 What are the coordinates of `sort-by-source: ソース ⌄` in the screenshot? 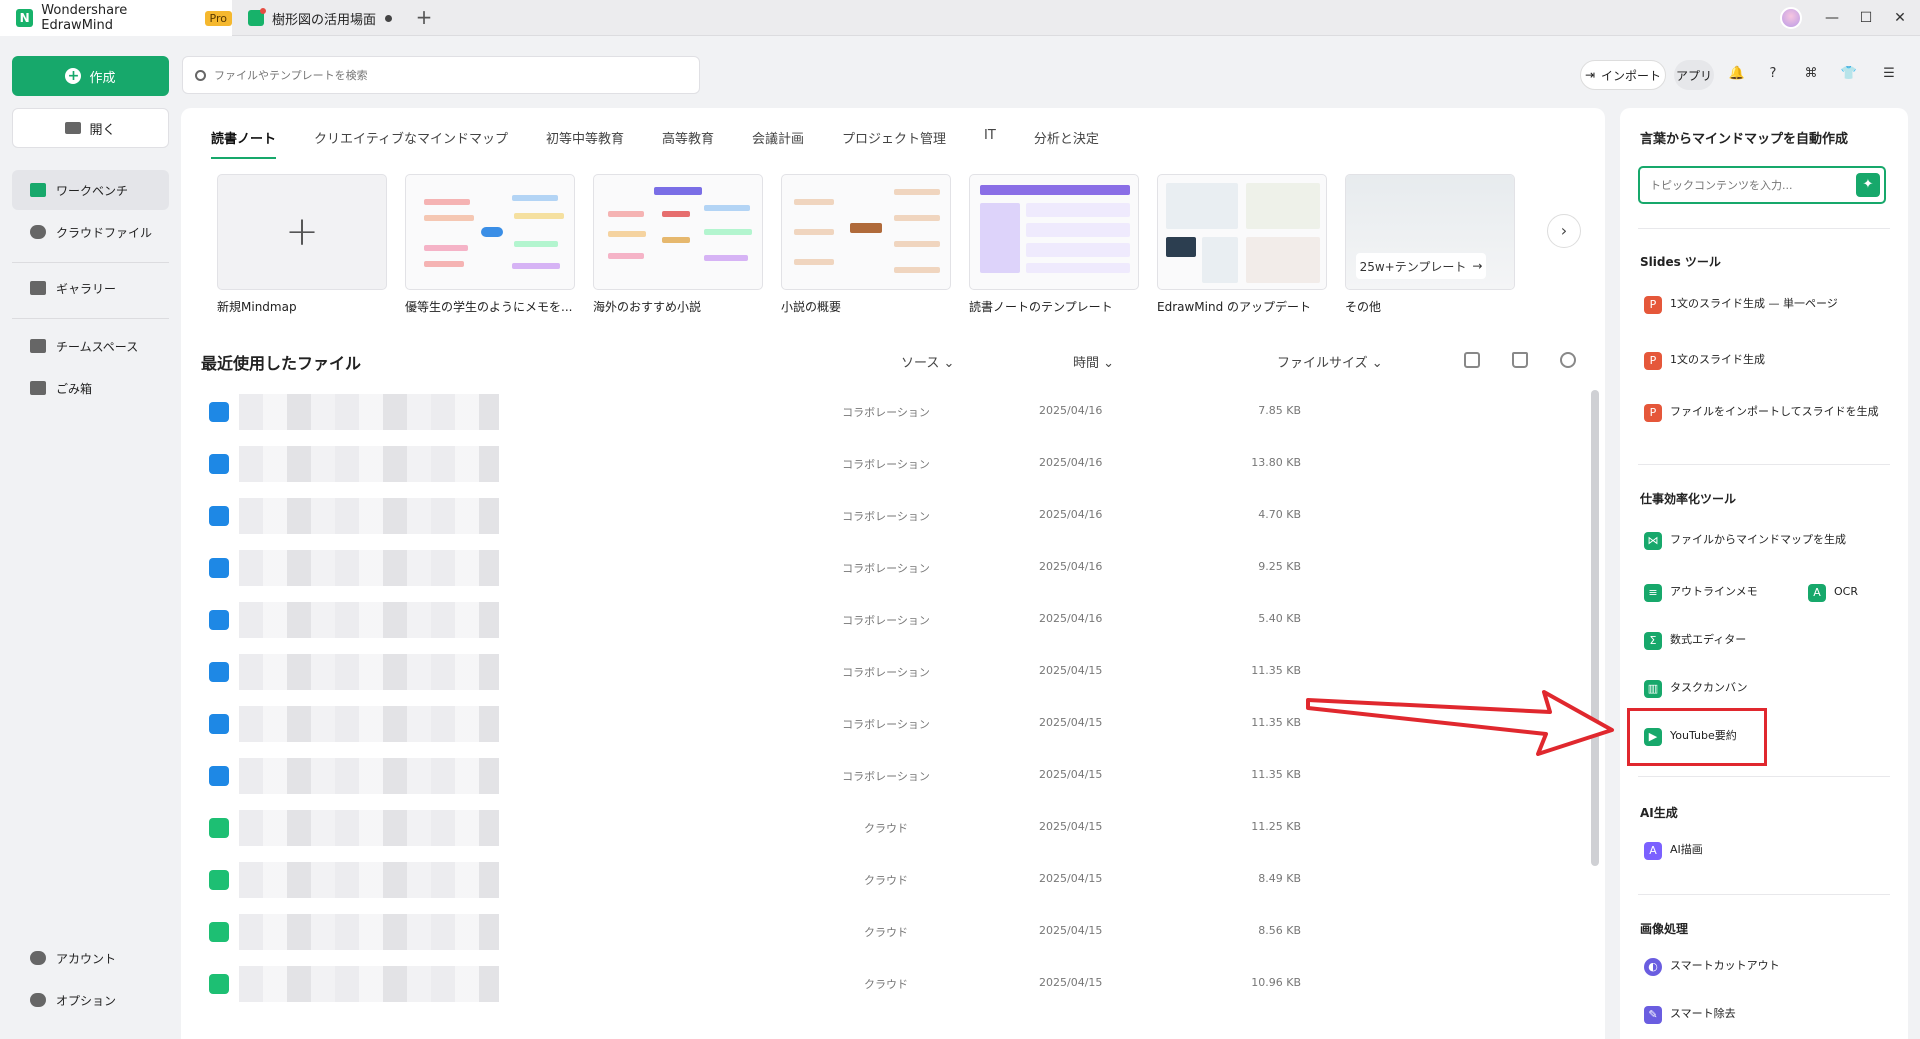 It's located at (927, 361).